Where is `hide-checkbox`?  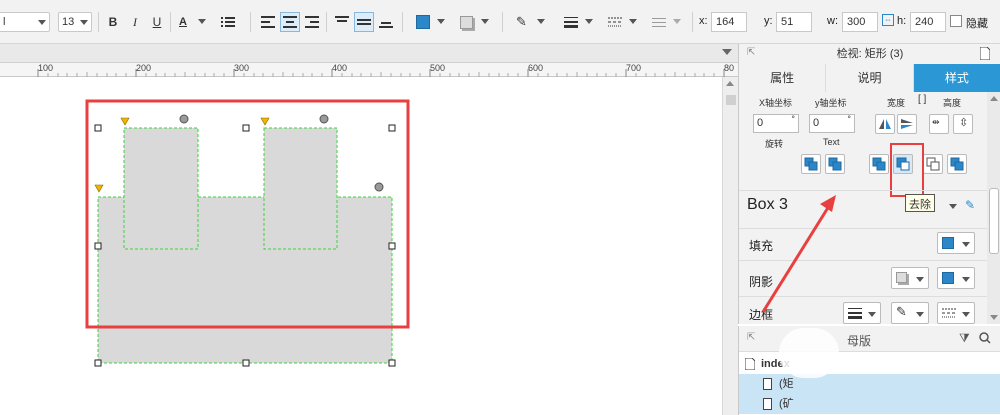
hide-checkbox is located at coordinates (956, 21).